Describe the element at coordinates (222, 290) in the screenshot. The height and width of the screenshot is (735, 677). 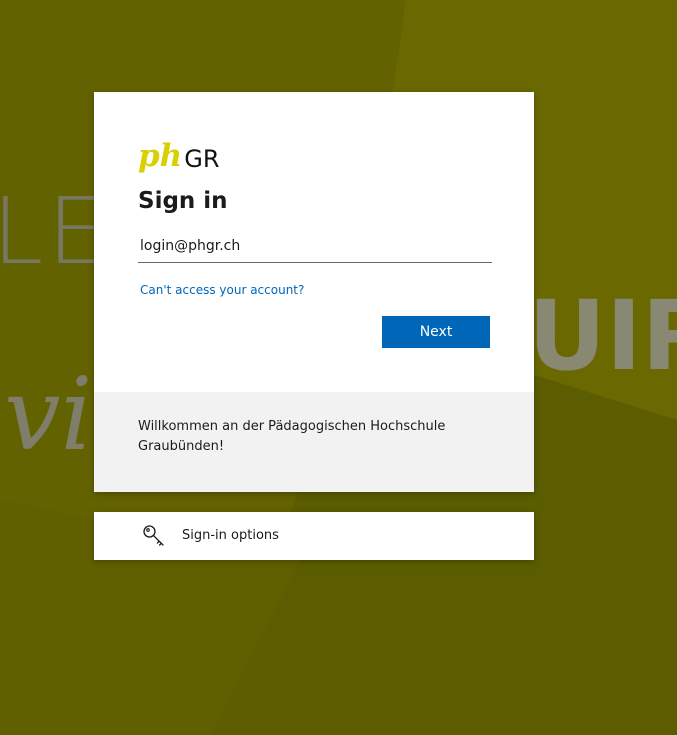
I see `cant-access-account-link: Can't access your account?` at that location.